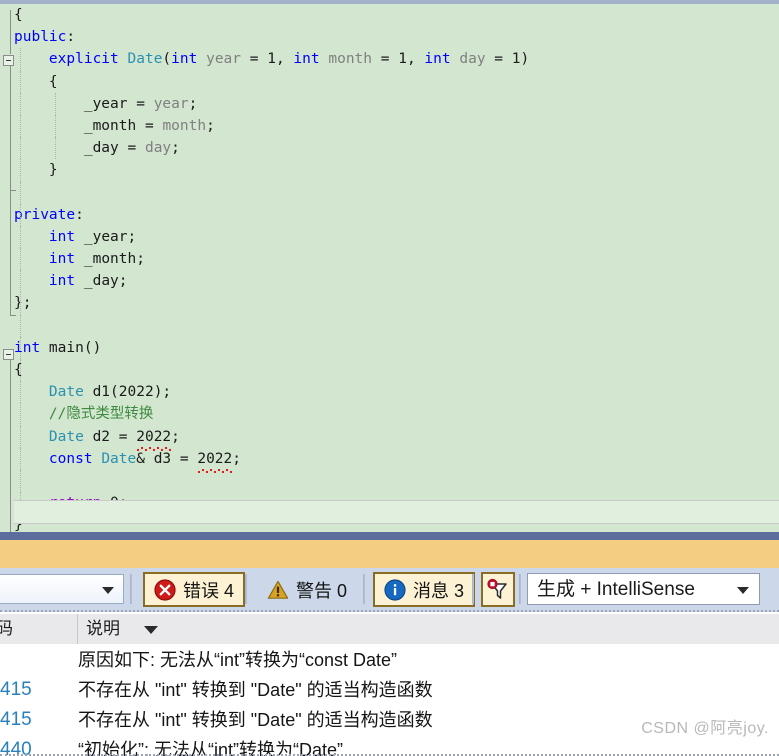 The image size is (779, 756). I want to click on error-list-row: 原因如下: 无法从“int”转换为“const Date”, so click(389, 660).